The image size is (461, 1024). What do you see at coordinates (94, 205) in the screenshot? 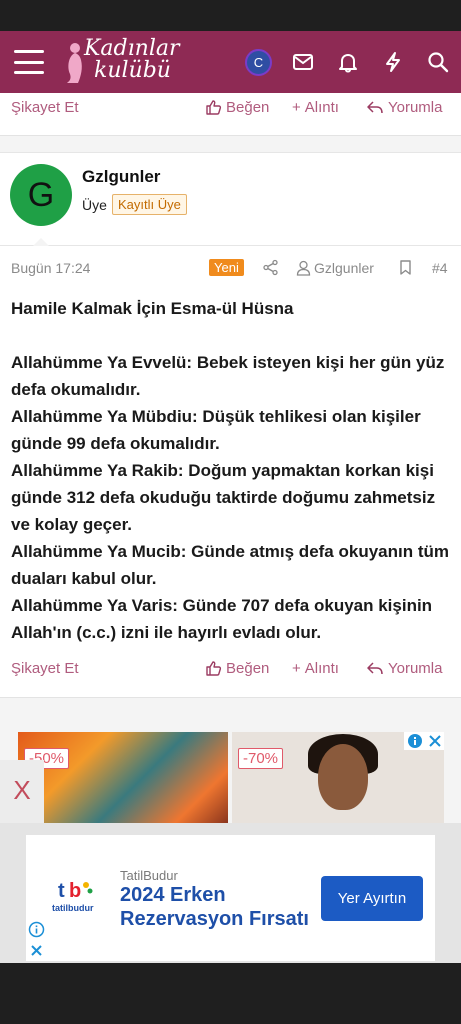
I see `author-role: Üye` at bounding box center [94, 205].